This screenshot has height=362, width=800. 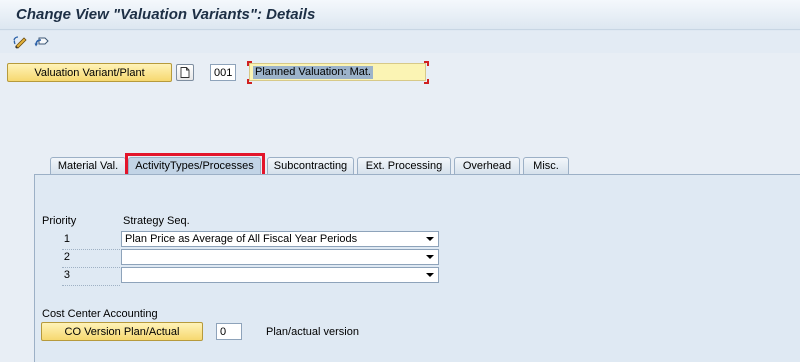 What do you see at coordinates (487, 165) in the screenshot?
I see `tab-overhead: Overhead` at bounding box center [487, 165].